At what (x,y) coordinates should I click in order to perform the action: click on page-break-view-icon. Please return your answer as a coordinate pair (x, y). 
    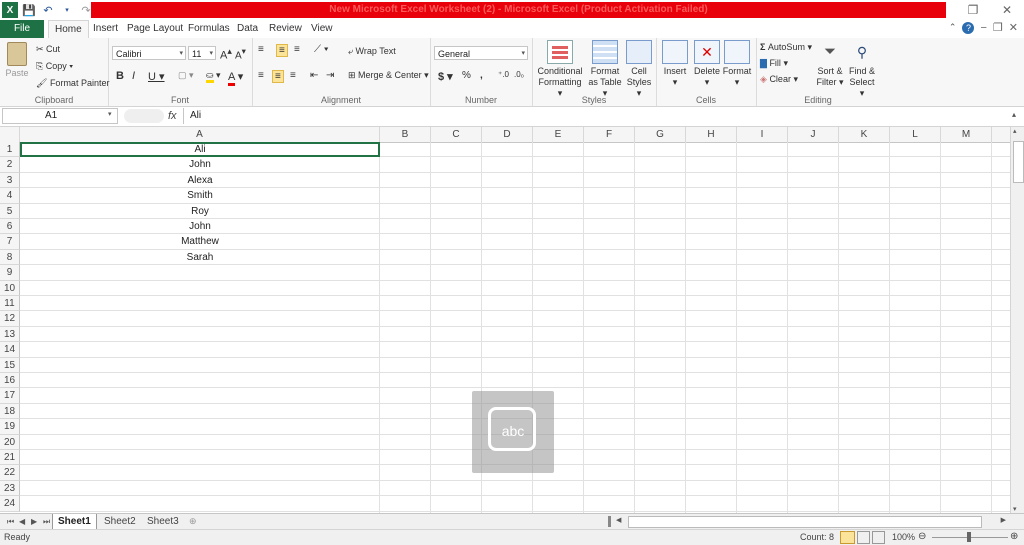
    Looking at the image, I should click on (878, 537).